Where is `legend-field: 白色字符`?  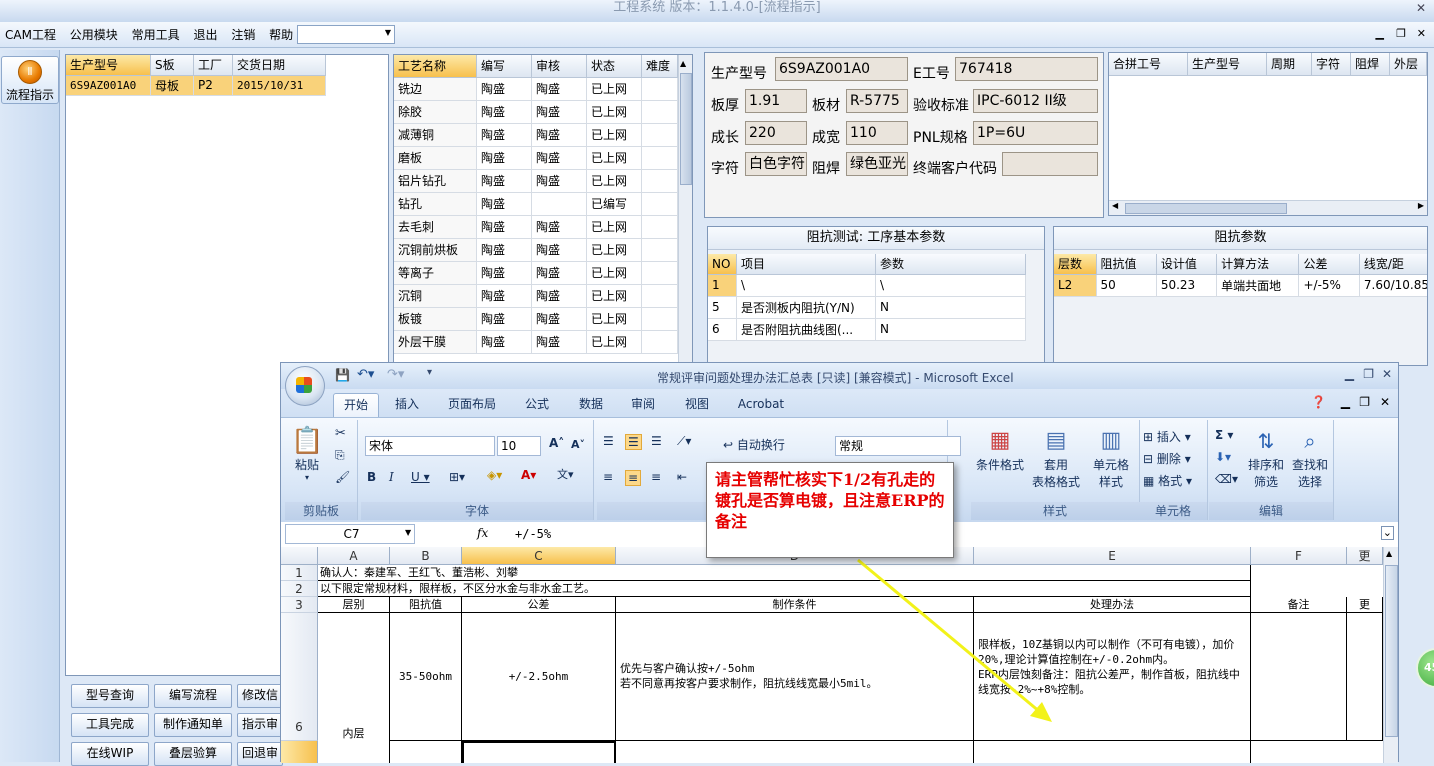 legend-field: 白色字符 is located at coordinates (776, 164).